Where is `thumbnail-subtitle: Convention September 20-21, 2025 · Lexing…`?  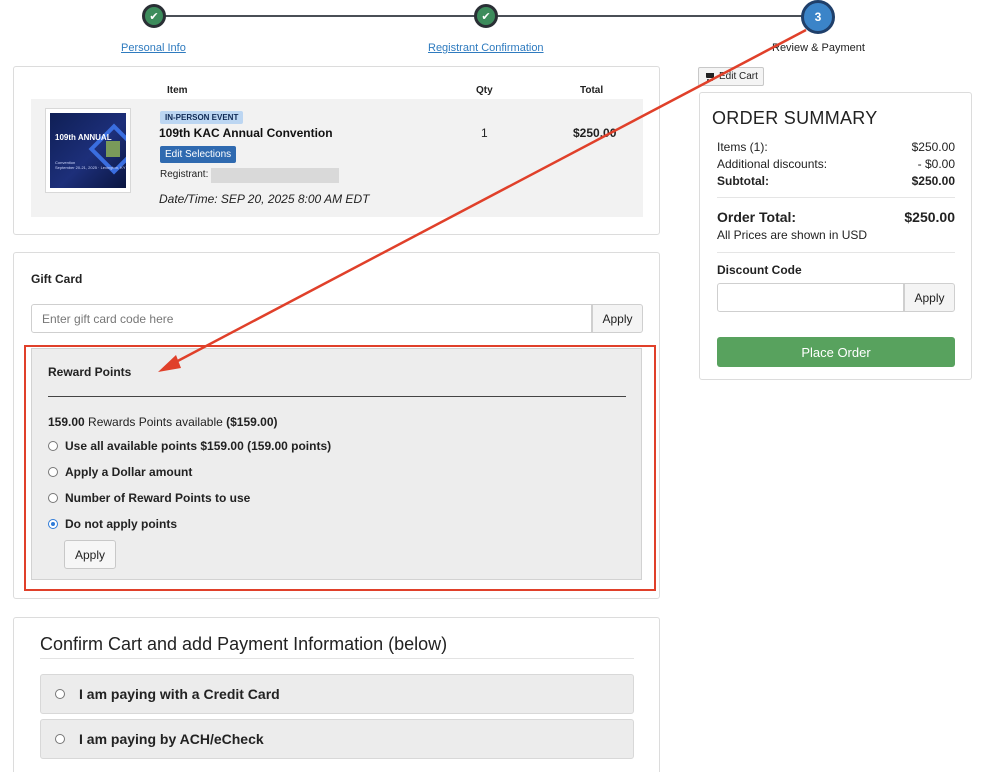
thumbnail-subtitle: Convention September 20-21, 2025 · Lexing… is located at coordinates (90, 165).